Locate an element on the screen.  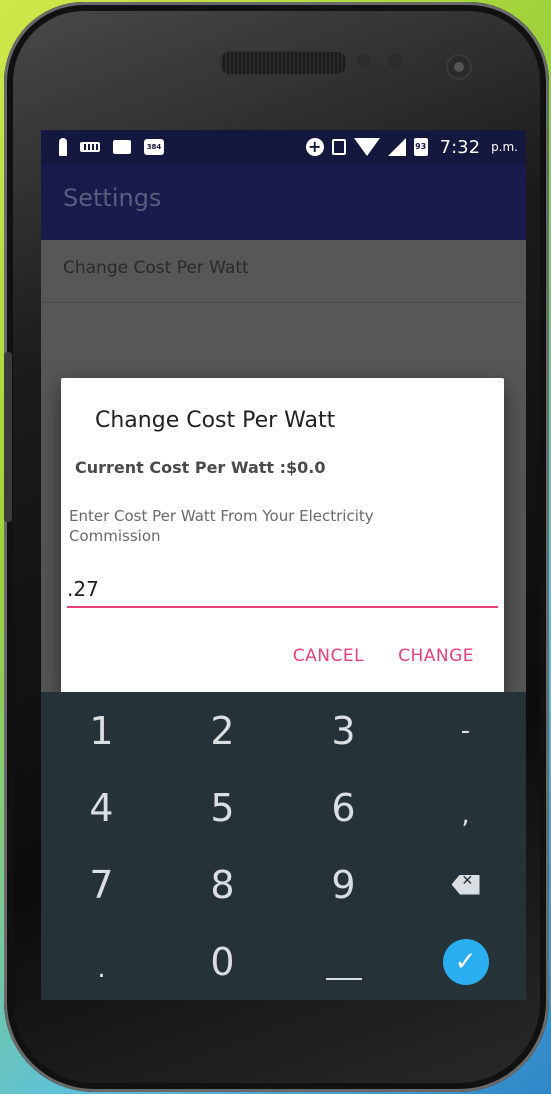
cancel-button: CANCEL is located at coordinates (328, 656).